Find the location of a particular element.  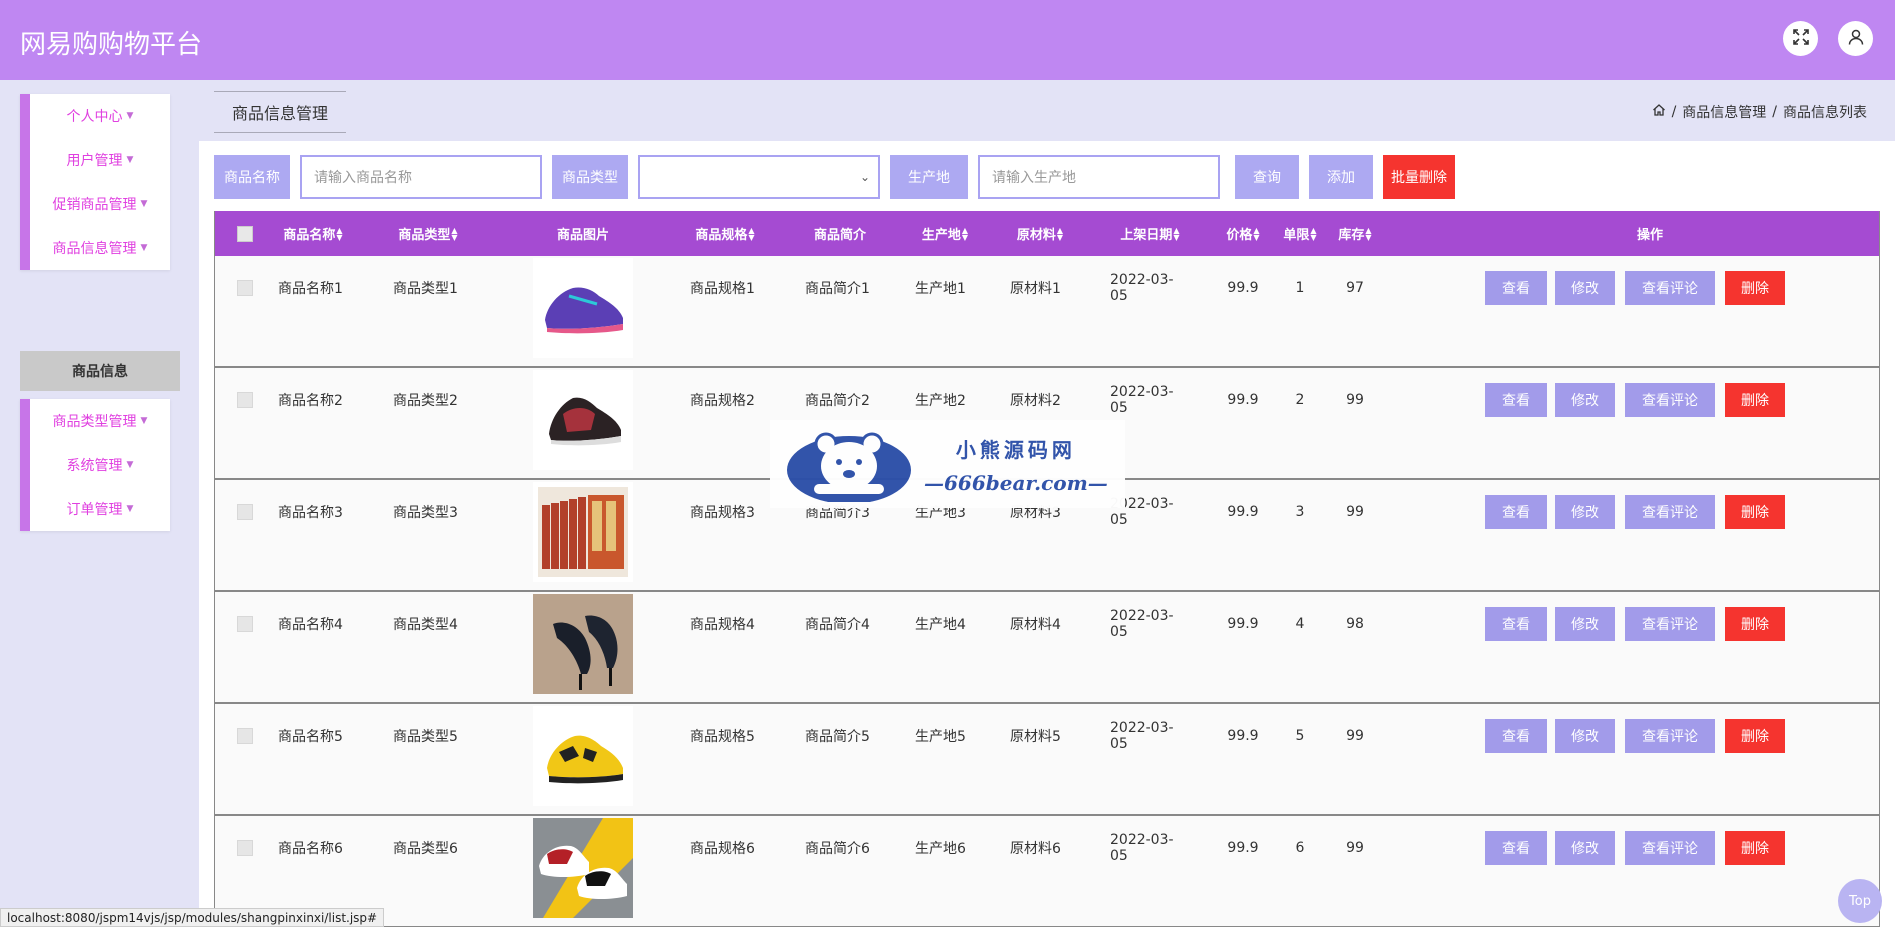

cell-type: 商品类型4 is located at coordinates (425, 625).